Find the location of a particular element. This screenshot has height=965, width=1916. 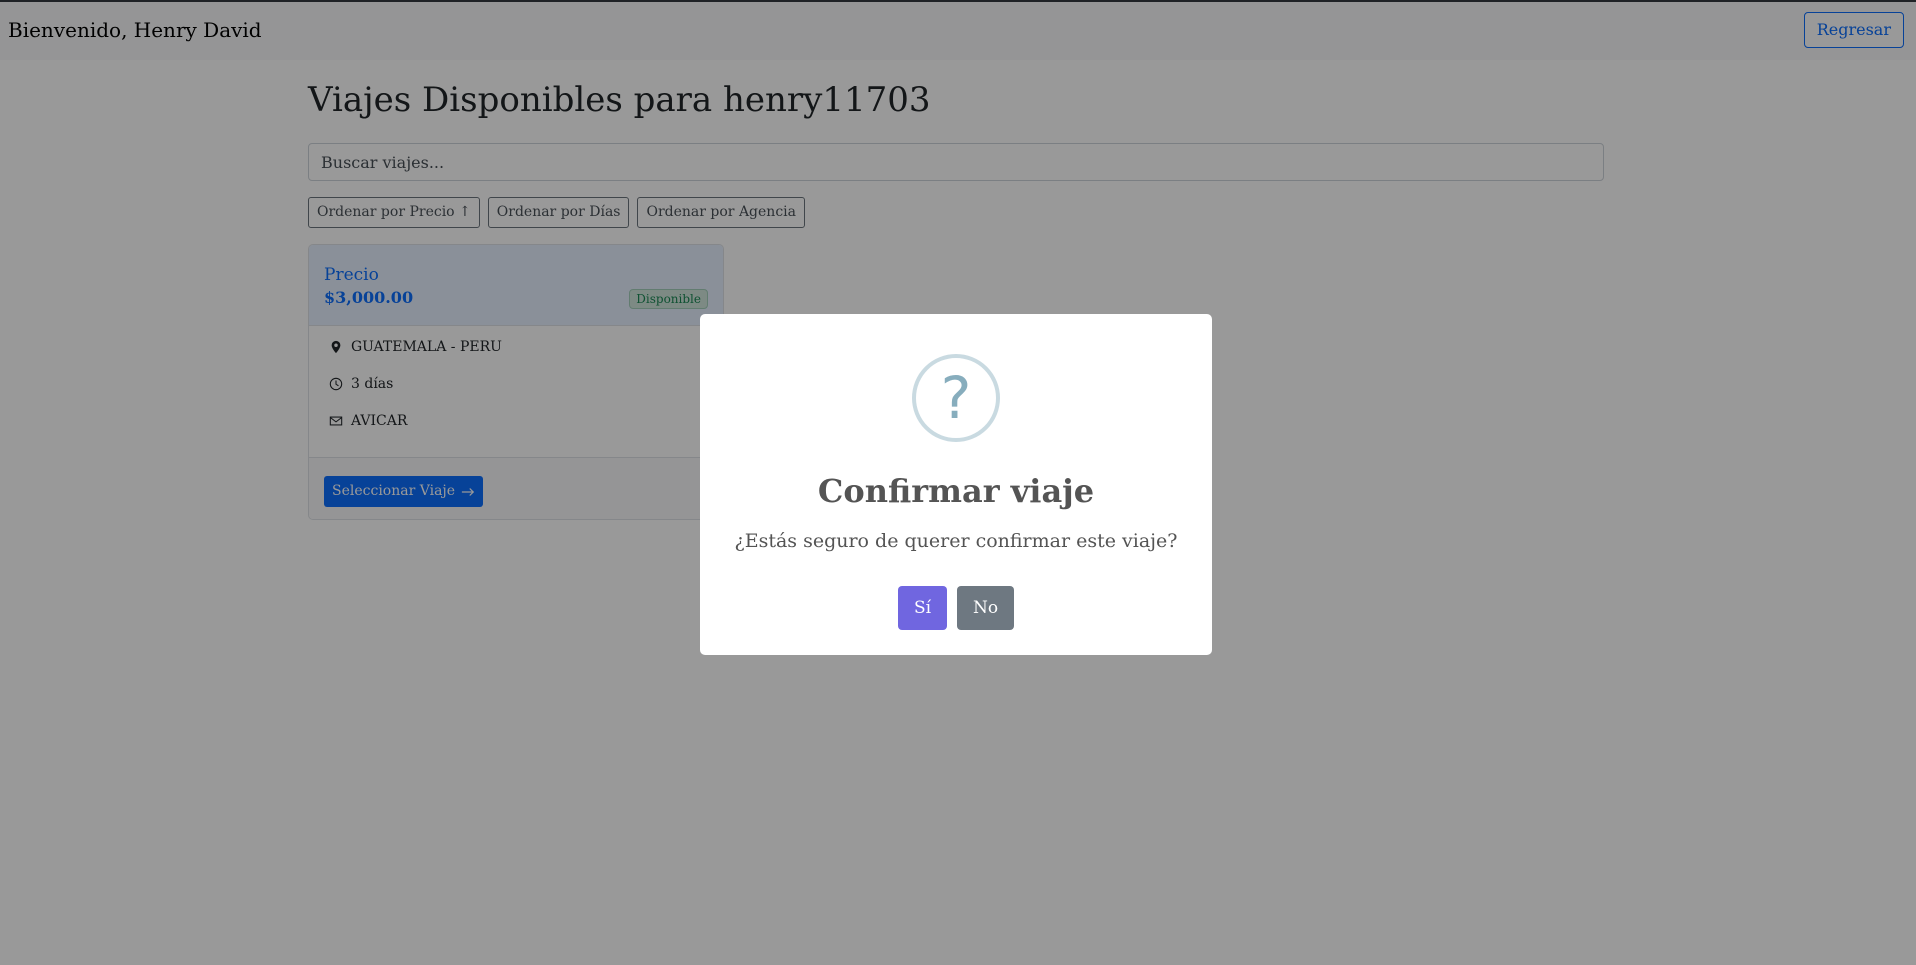

question-icon: ? is located at coordinates (956, 398).